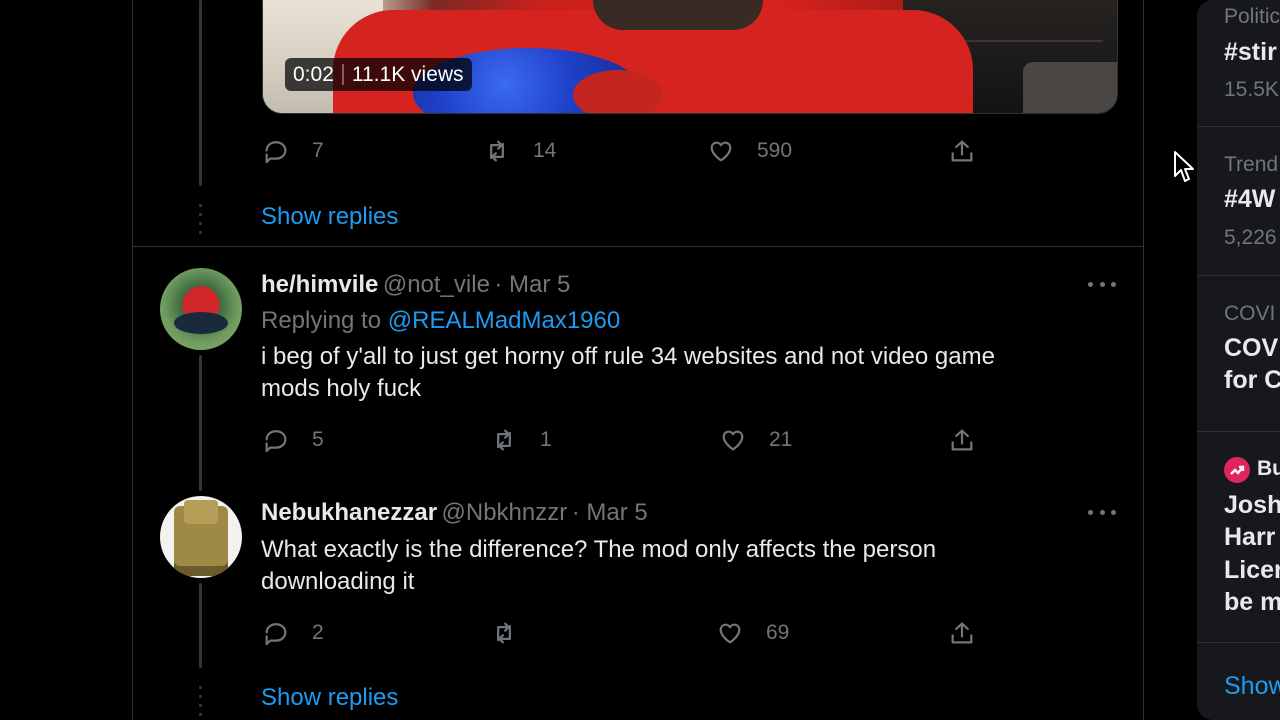 The image size is (1280, 720). Describe the element at coordinates (1252, 380) in the screenshot. I see `trend-title: for C` at that location.